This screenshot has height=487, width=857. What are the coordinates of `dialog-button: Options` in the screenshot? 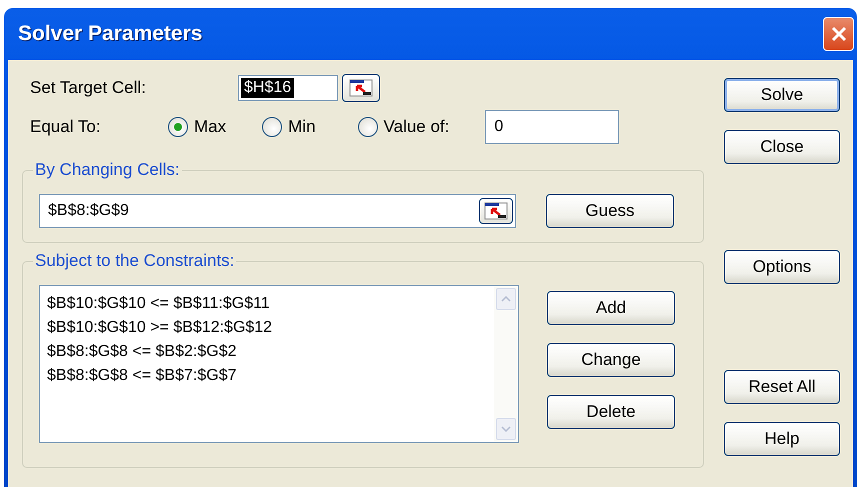 It's located at (782, 267).